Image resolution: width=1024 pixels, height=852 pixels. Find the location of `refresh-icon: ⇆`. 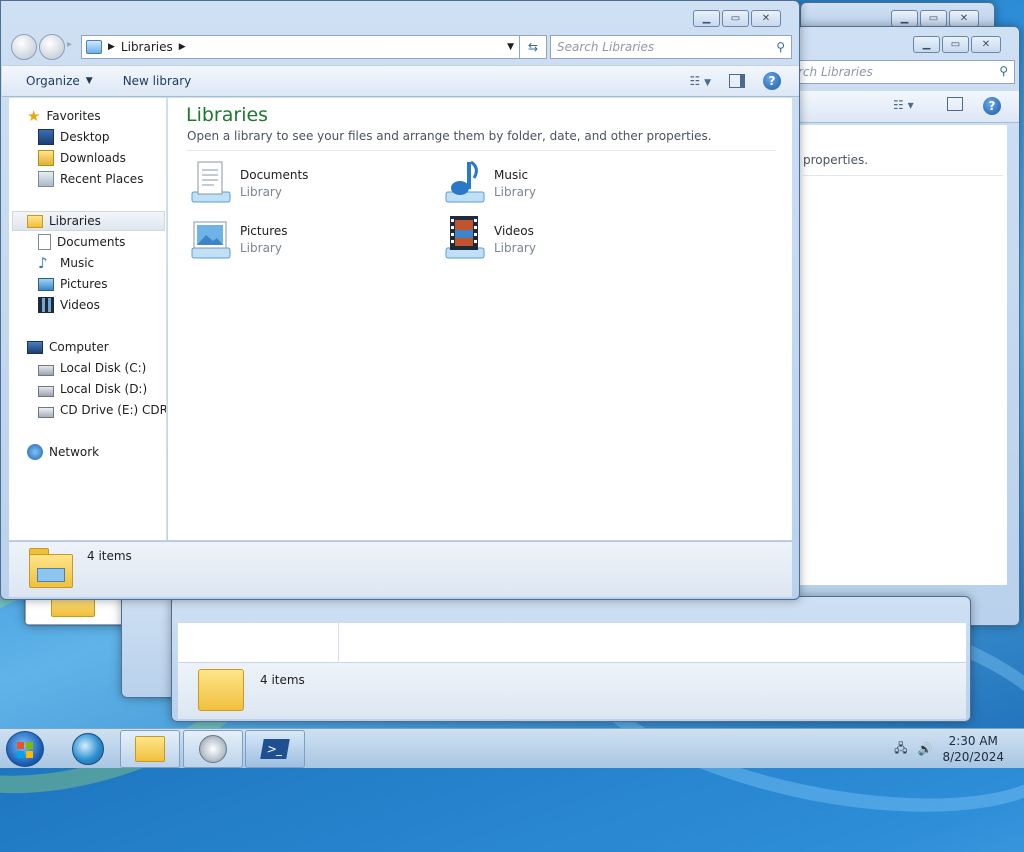

refresh-icon: ⇆ is located at coordinates (533, 47).